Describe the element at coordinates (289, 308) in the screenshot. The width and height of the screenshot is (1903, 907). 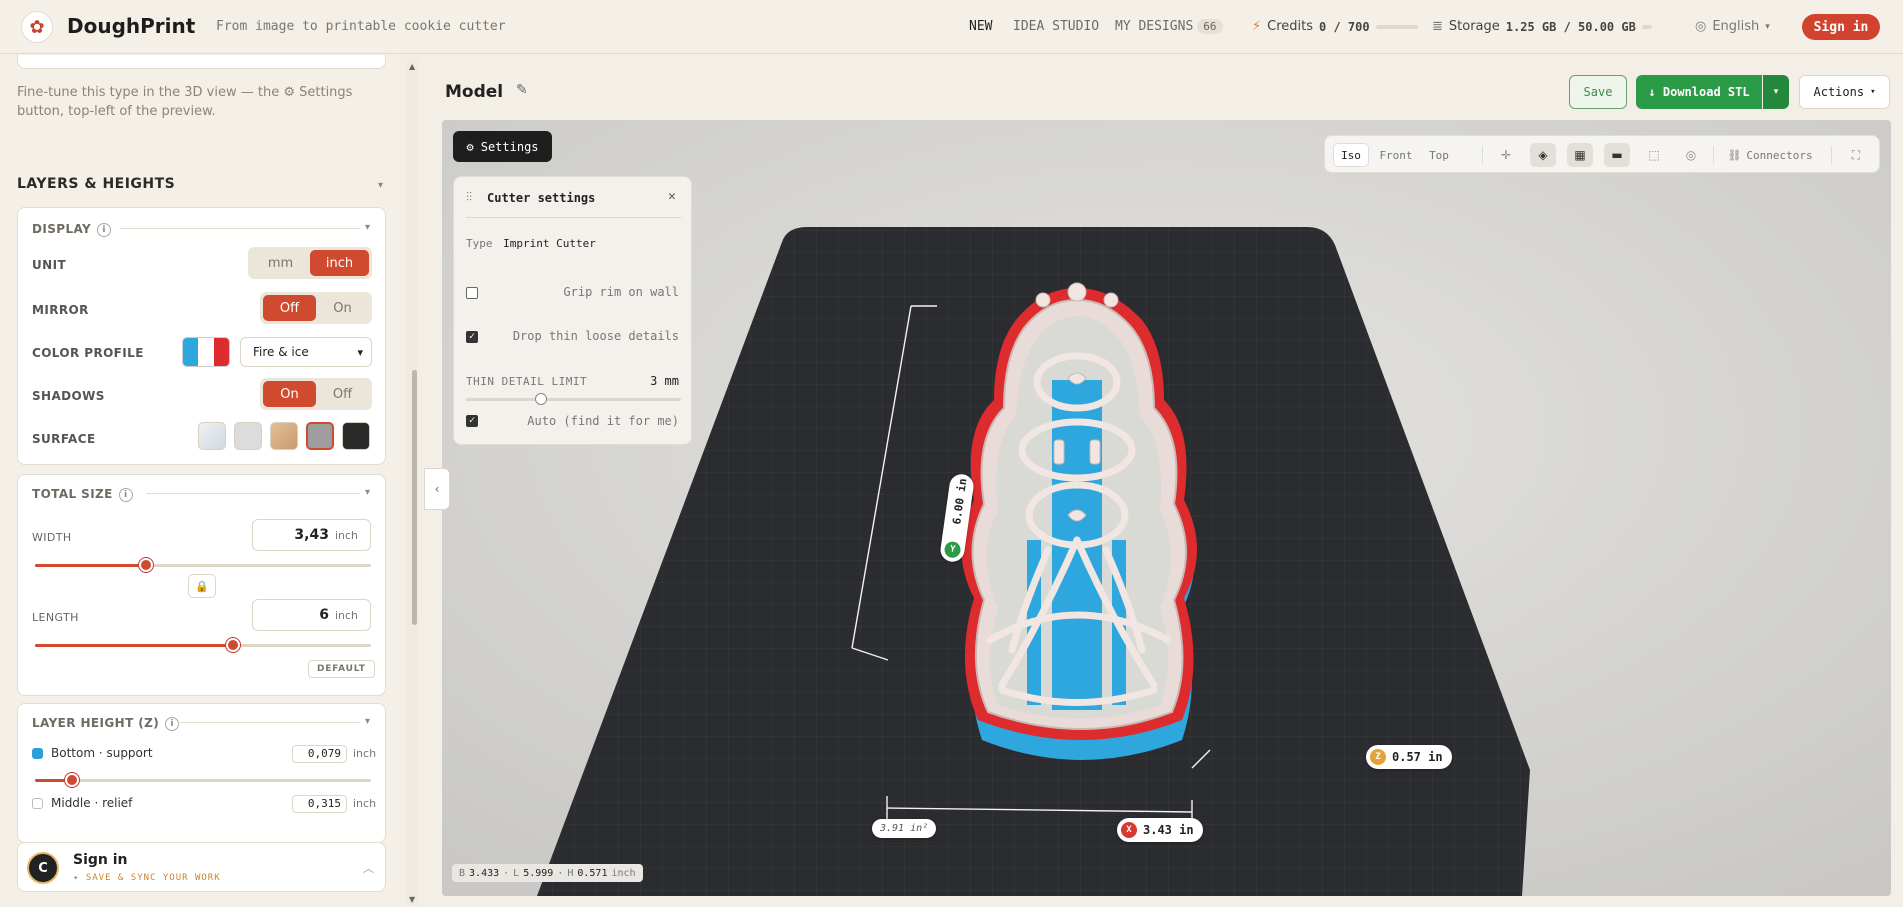
I see `mirror-off-option: Off` at that location.